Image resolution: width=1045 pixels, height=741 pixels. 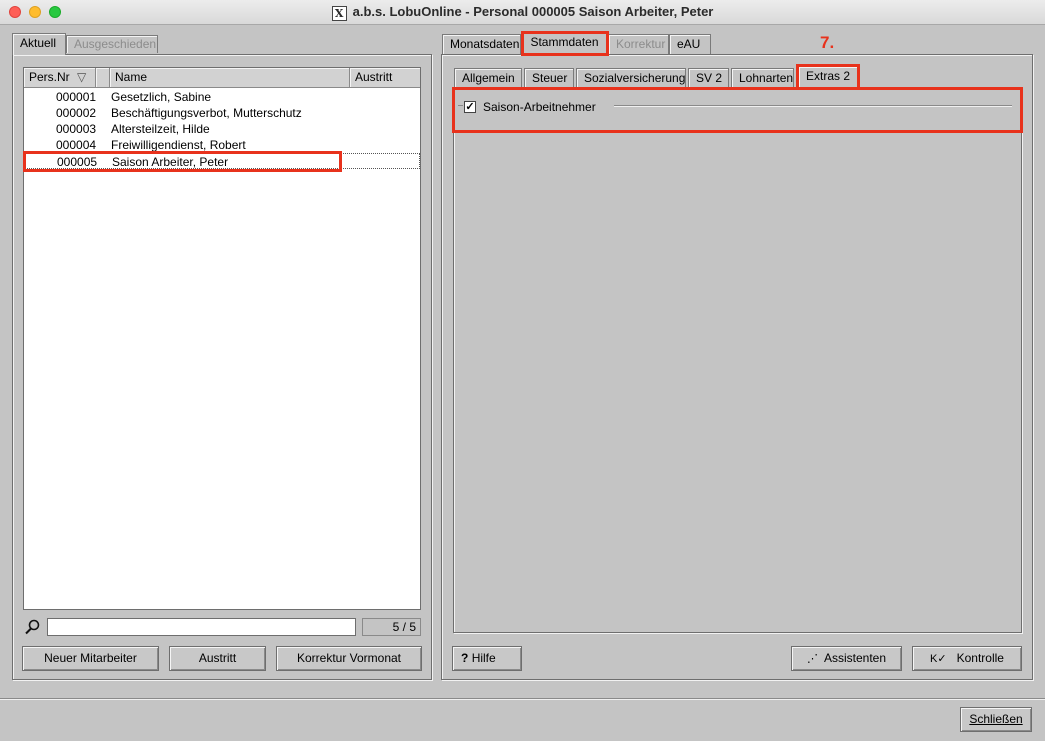 I want to click on search-input, so click(x=201, y=627).